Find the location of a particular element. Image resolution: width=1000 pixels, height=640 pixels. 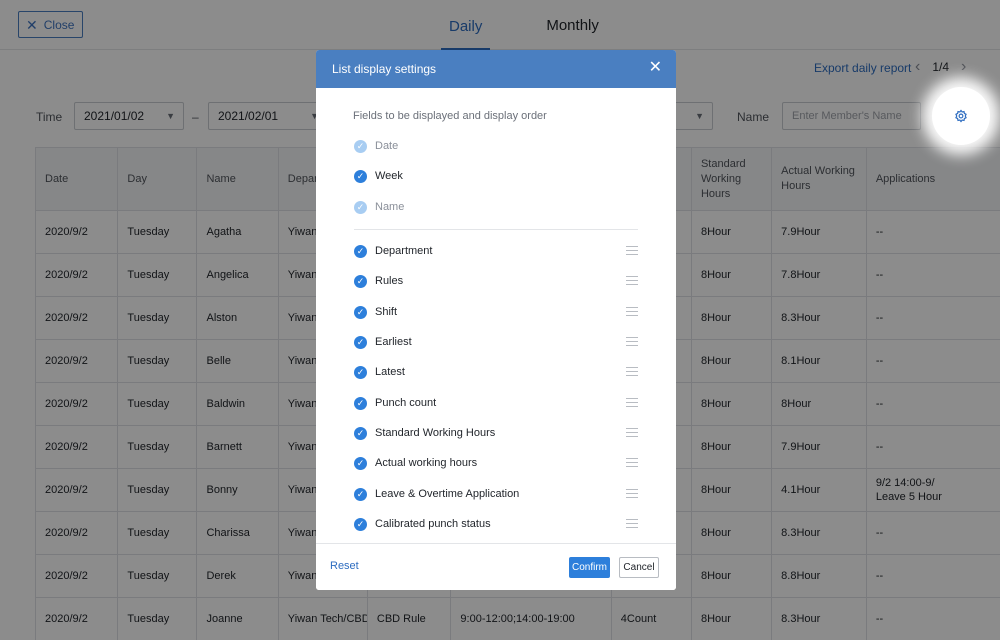

field-item: ✓ Leave & Overtime Application is located at coordinates (496, 494).